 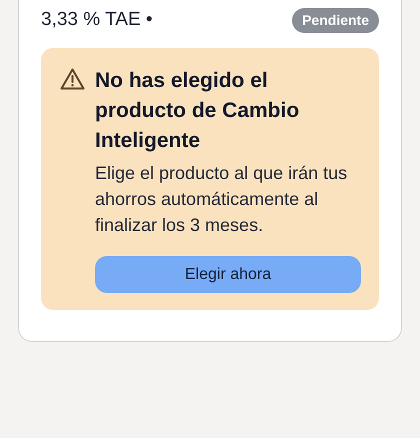 I want to click on interest-rate: 3,33 % TAE •, so click(x=97, y=20).